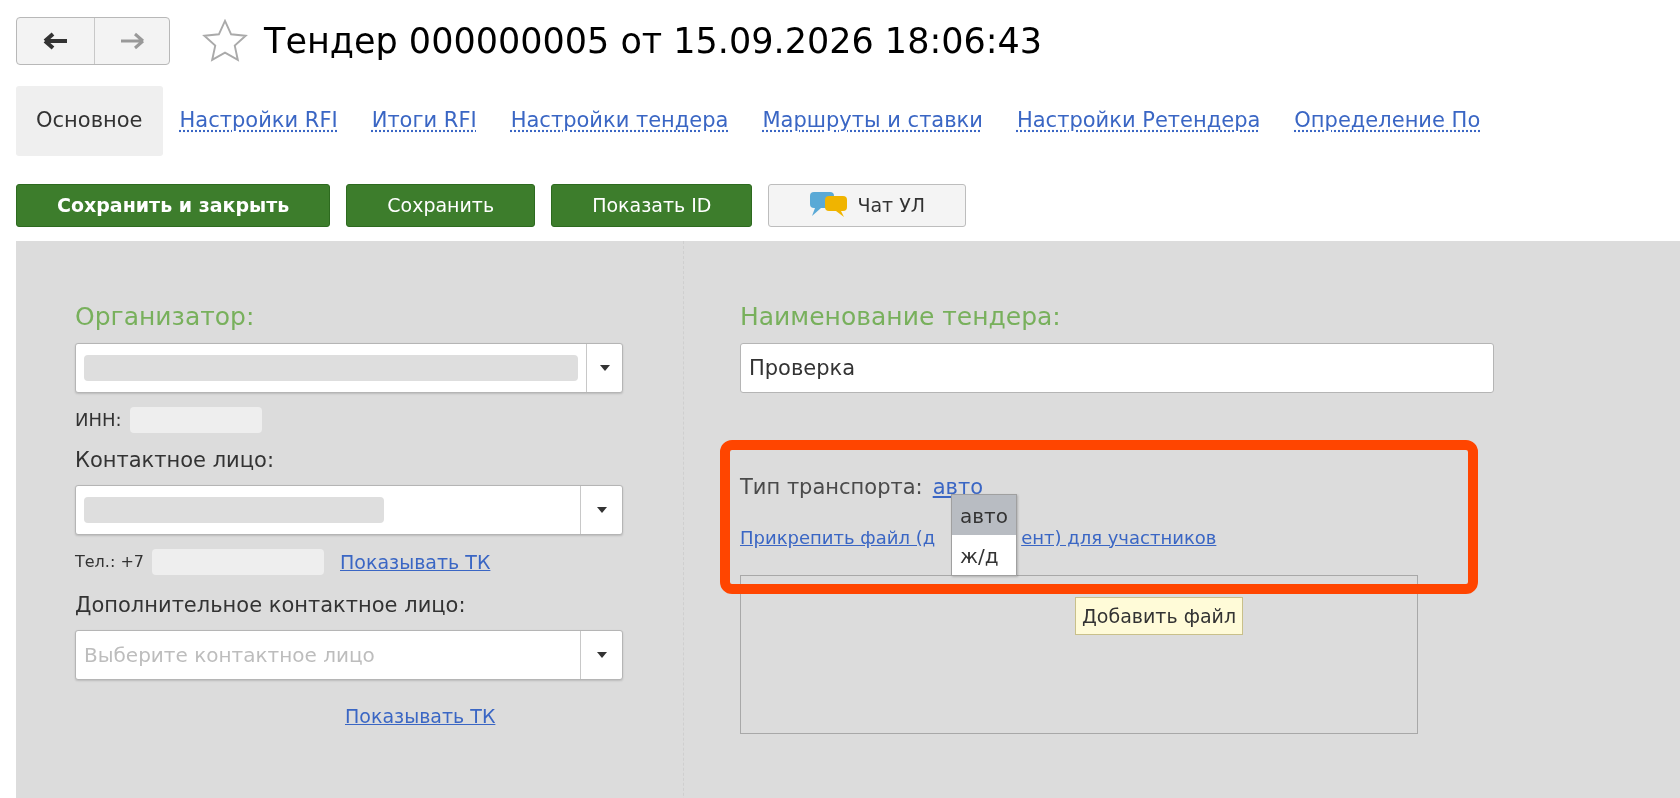 The height and width of the screenshot is (798, 1680). Describe the element at coordinates (984, 514) in the screenshot. I see `dropdown-option: авто` at that location.